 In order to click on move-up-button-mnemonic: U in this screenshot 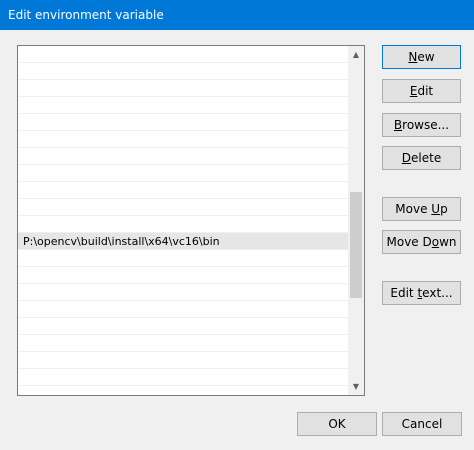, I will do `click(436, 209)`.